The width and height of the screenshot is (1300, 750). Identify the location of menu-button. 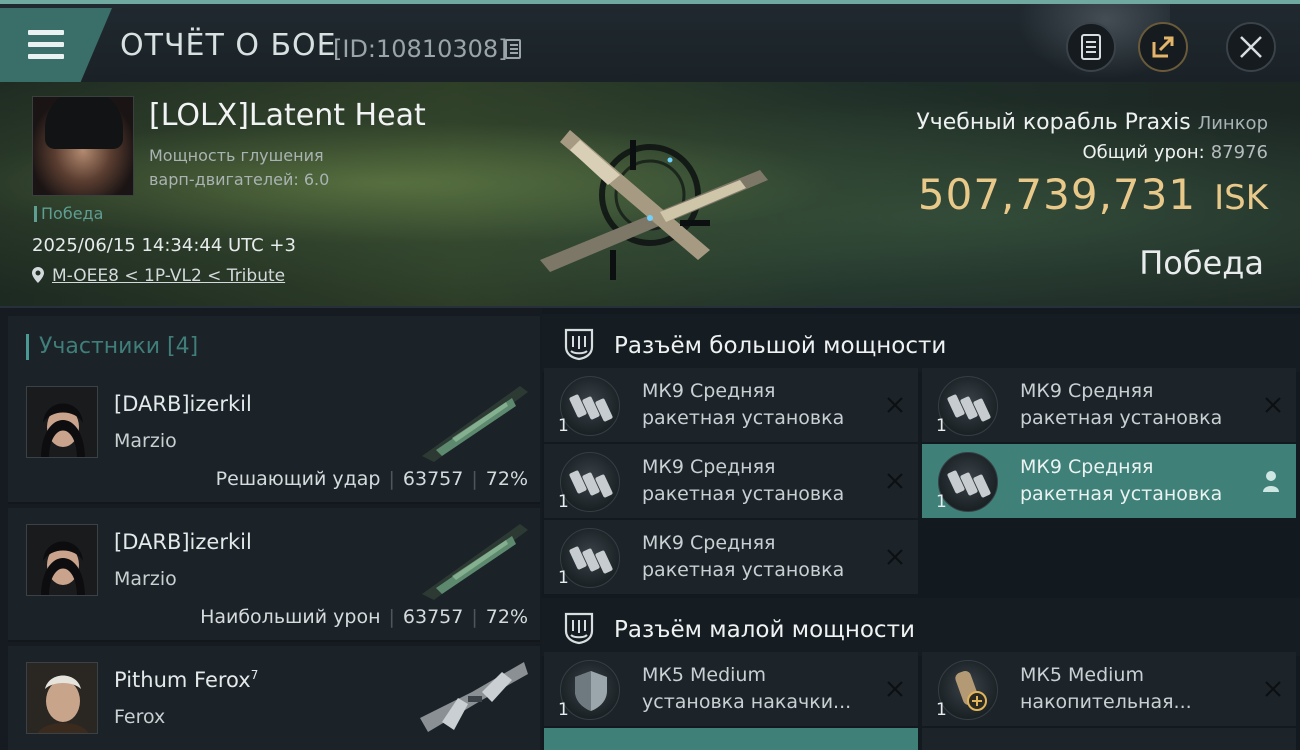
(56, 45).